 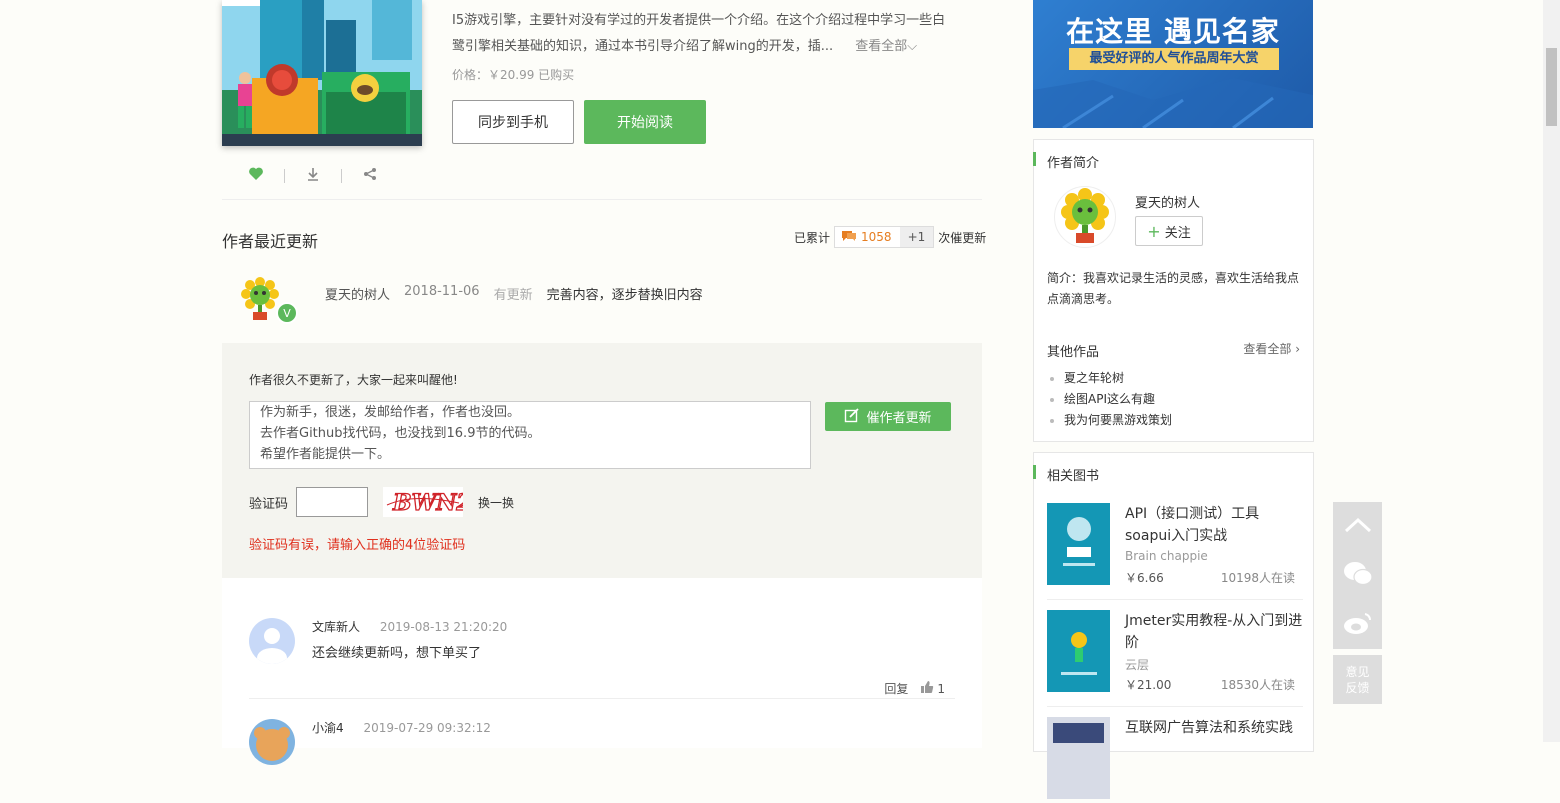 What do you see at coordinates (1257, 578) in the screenshot?
I see `book-readers: 10198人在读` at bounding box center [1257, 578].